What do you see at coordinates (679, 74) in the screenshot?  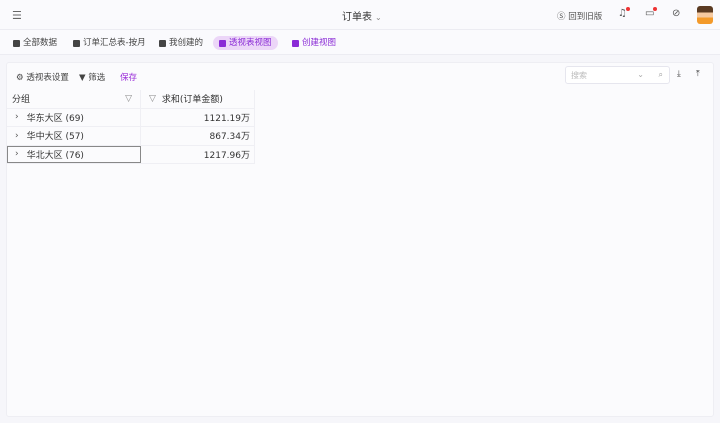 I see `download-icon: ⤓` at bounding box center [679, 74].